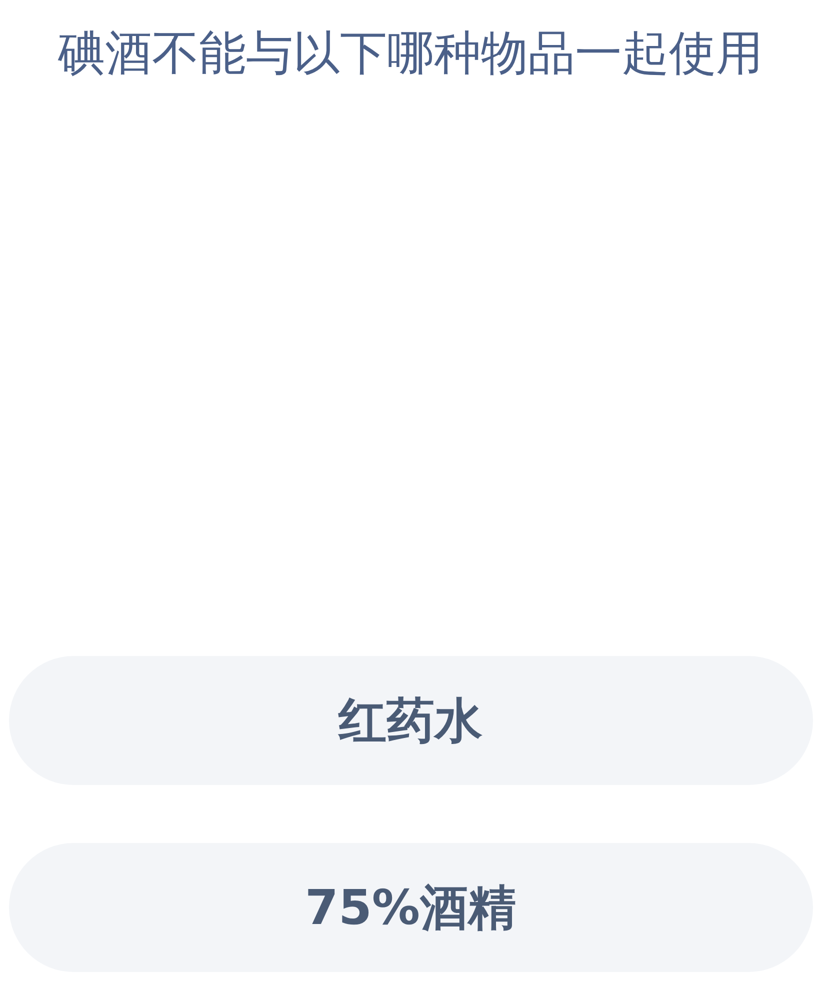 This screenshot has height=982, width=821. Describe the element at coordinates (410, 907) in the screenshot. I see `answer-option-button: 75%酒精` at that location.